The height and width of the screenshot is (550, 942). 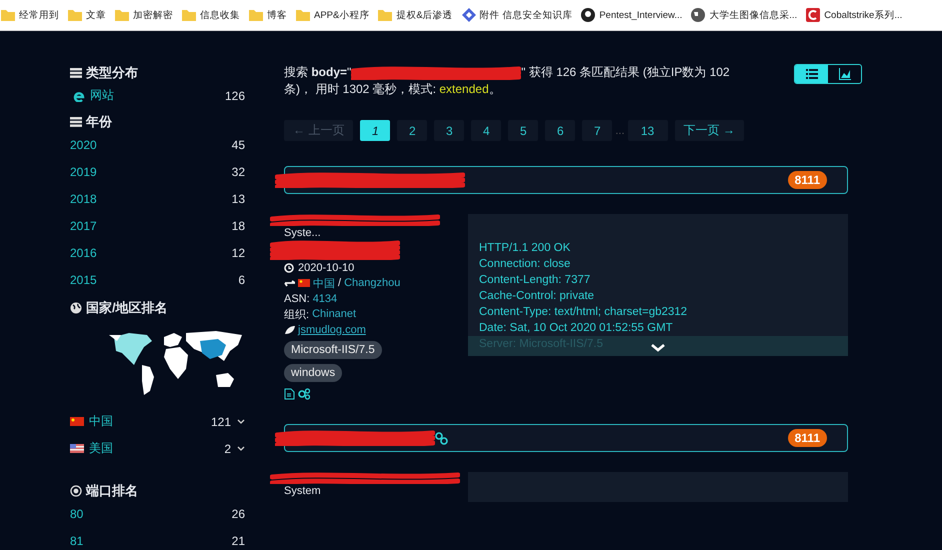 What do you see at coordinates (516, 15) in the screenshot?
I see `bookmark-item: 附件 信息安全知识库` at bounding box center [516, 15].